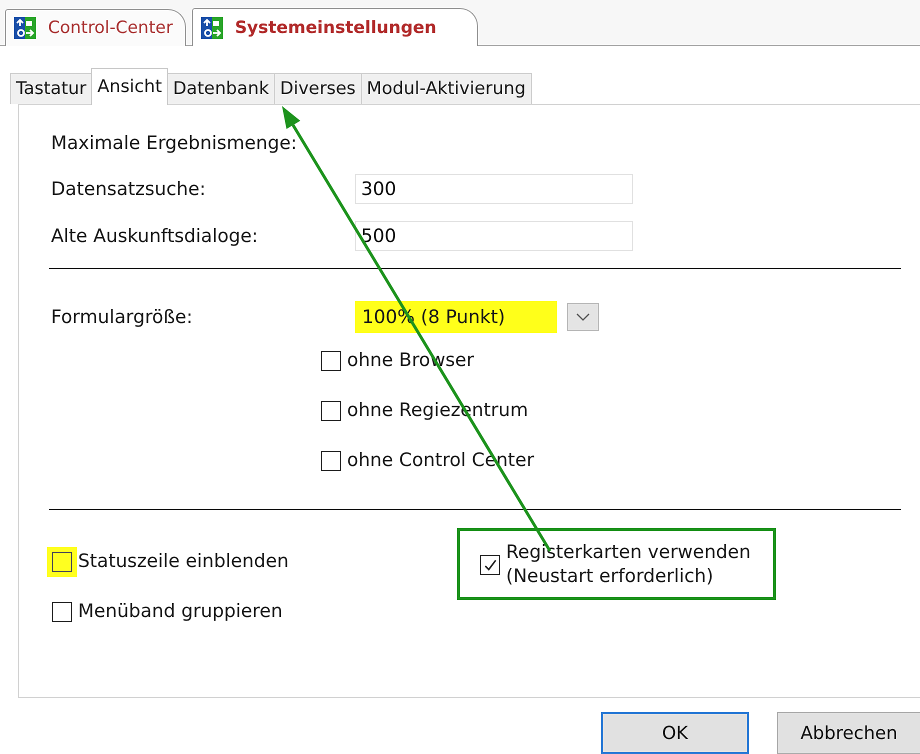  I want to click on tab: Modul-Aktivierung, so click(446, 88).